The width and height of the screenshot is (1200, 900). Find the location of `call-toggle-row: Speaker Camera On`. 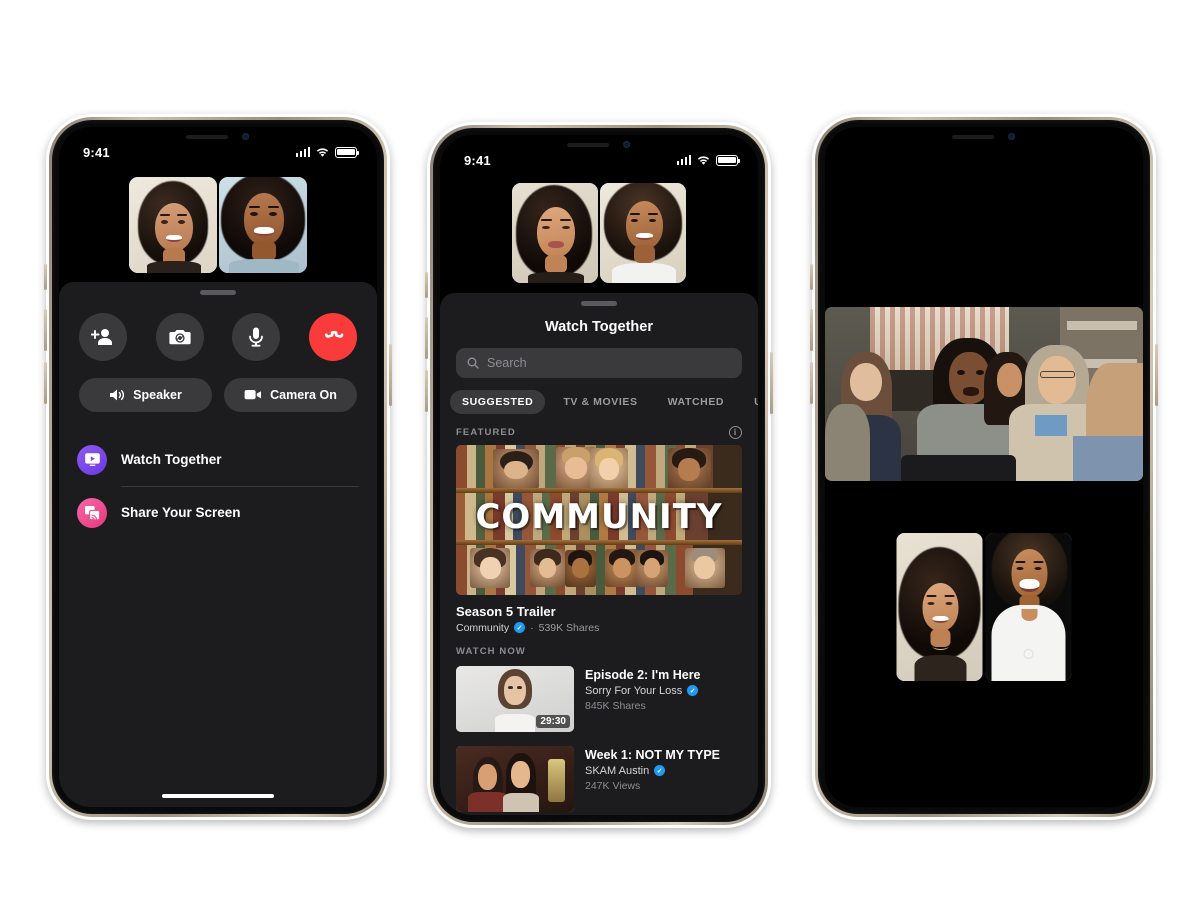

call-toggle-row: Speaker Camera On is located at coordinates (218, 386).